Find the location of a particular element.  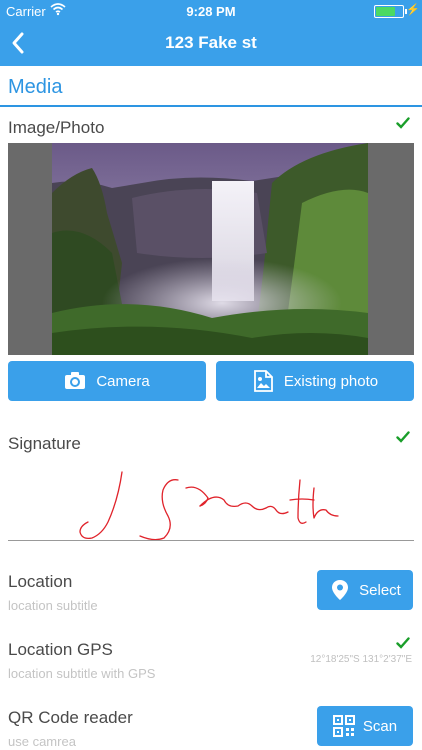

camera-button: Camera is located at coordinates (107, 381).